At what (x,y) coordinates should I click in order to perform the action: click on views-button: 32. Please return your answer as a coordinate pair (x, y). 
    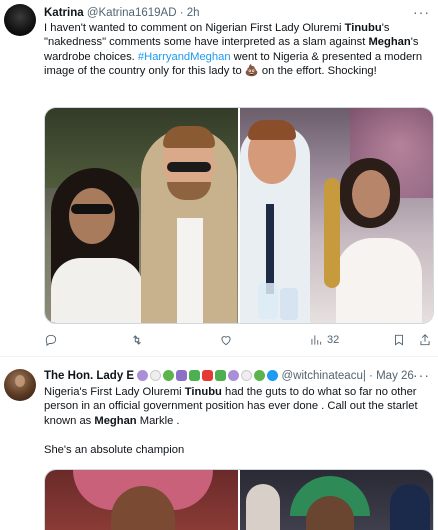
    Looking at the image, I should click on (324, 340).